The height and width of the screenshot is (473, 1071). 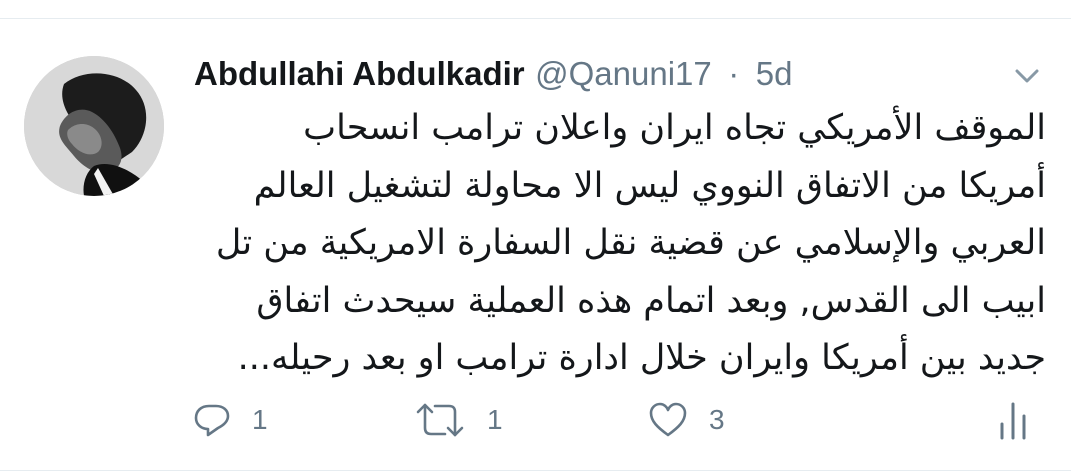 I want to click on tweet-header: Abdullahi Abdulkadir @Qanuni17 · 5d, so click(x=493, y=74).